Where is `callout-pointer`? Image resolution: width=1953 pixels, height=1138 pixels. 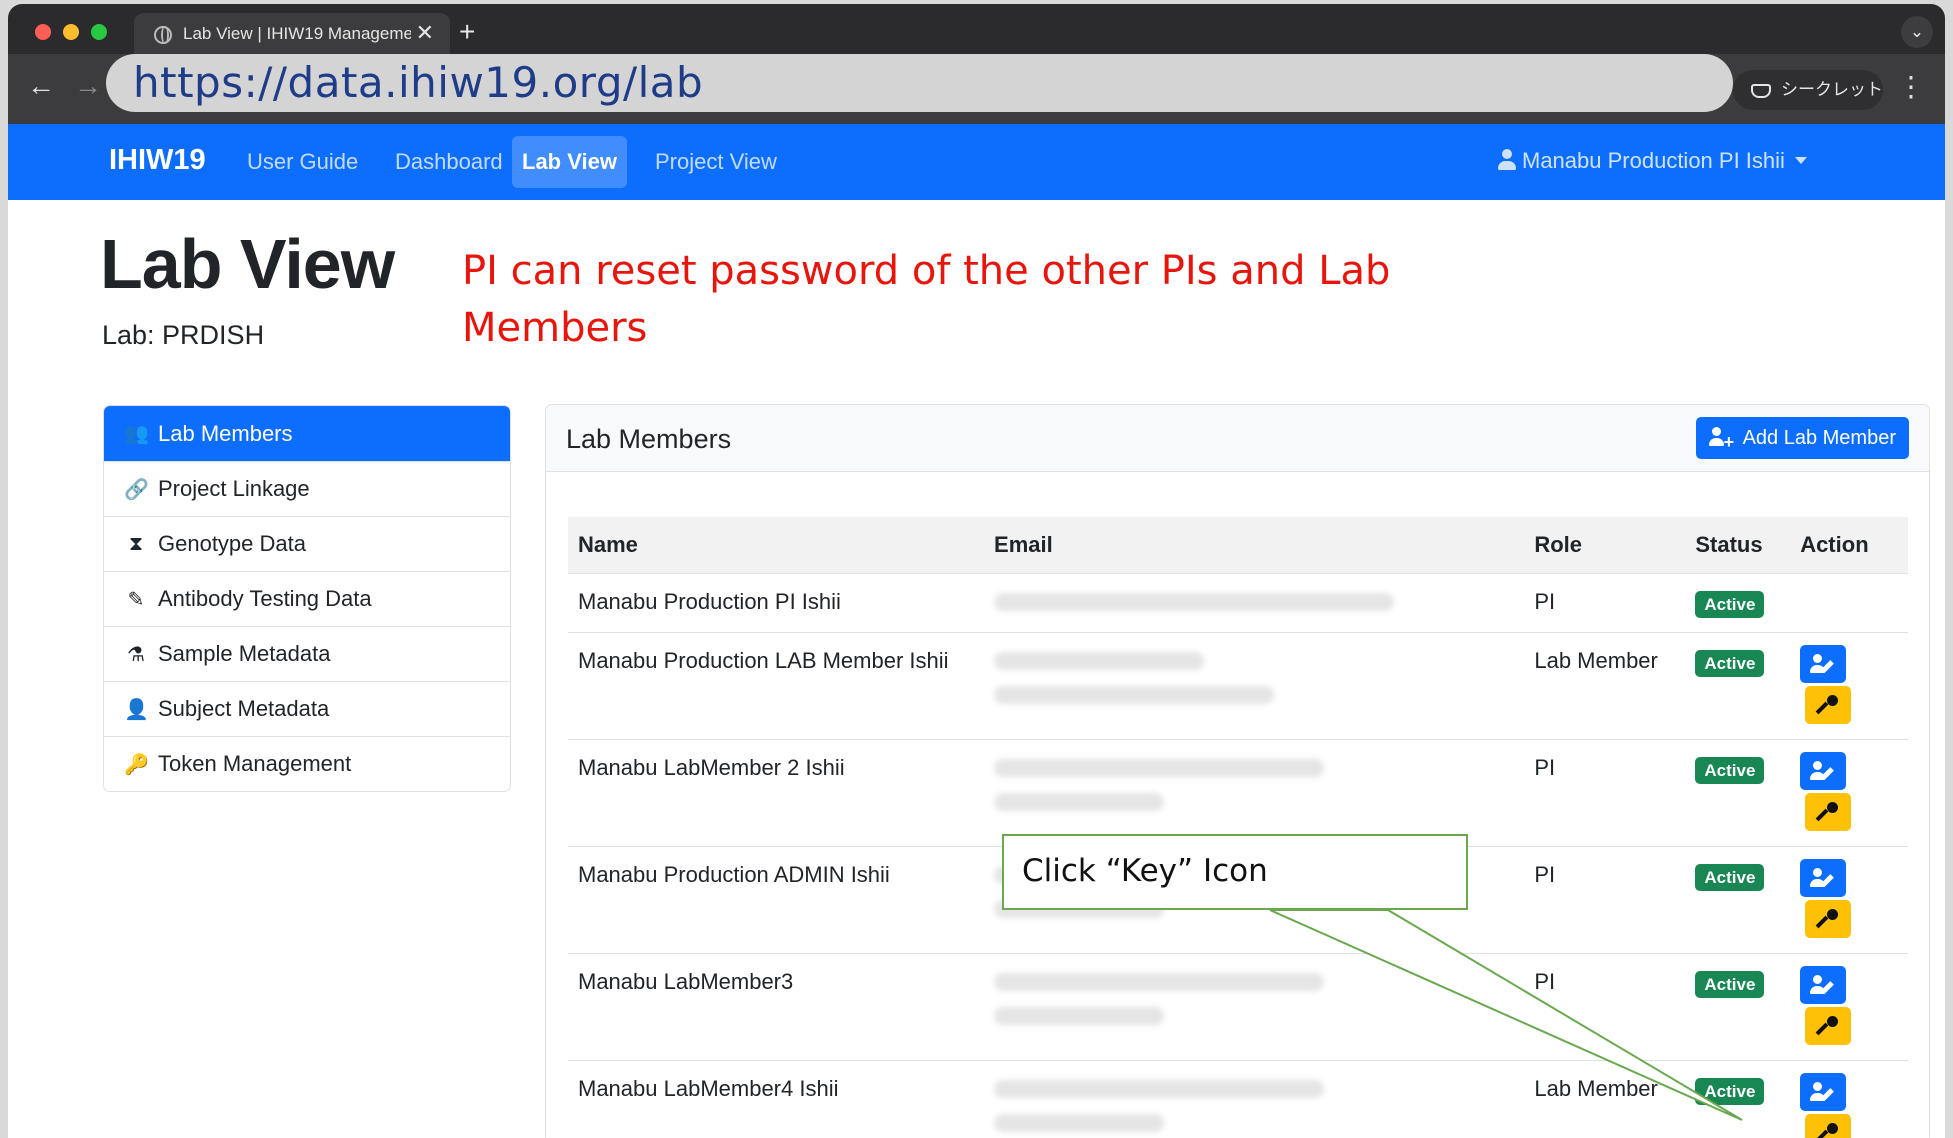 callout-pointer is located at coordinates (1506, 1015).